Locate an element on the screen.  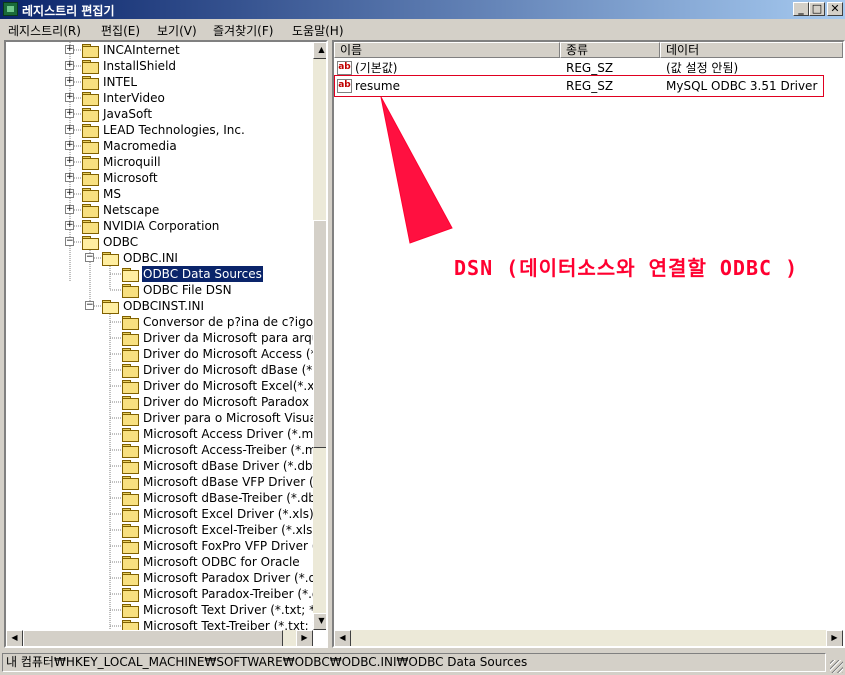
menu-edit: 편집(E) is located at coordinates (120, 30).